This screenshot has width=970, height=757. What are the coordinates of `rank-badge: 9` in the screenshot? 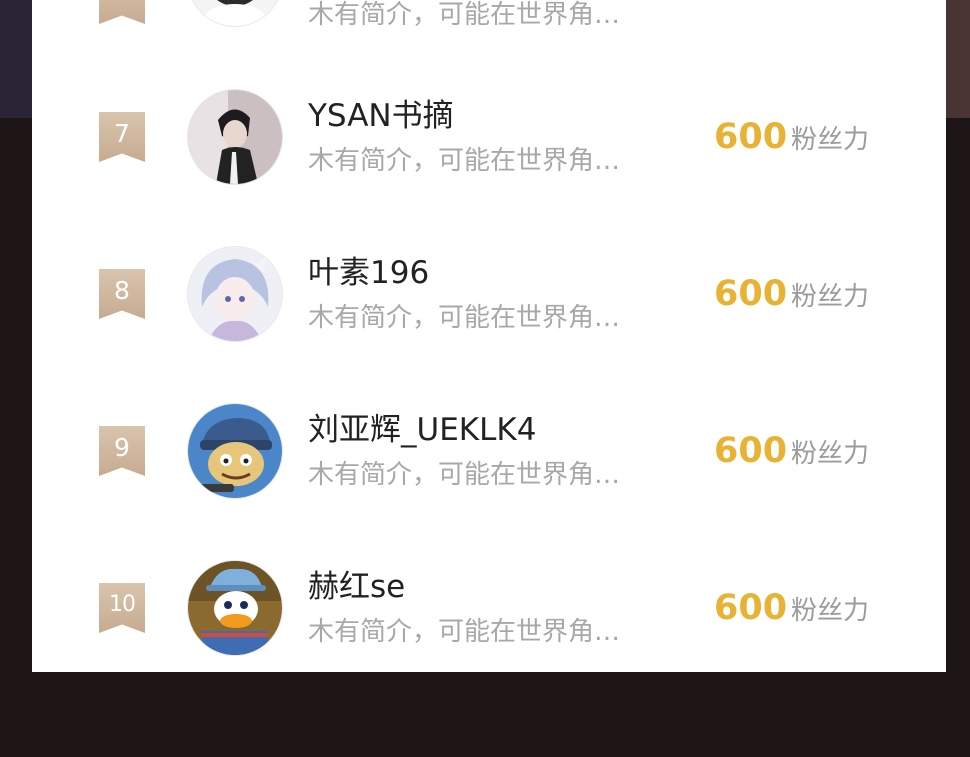 It's located at (122, 451).